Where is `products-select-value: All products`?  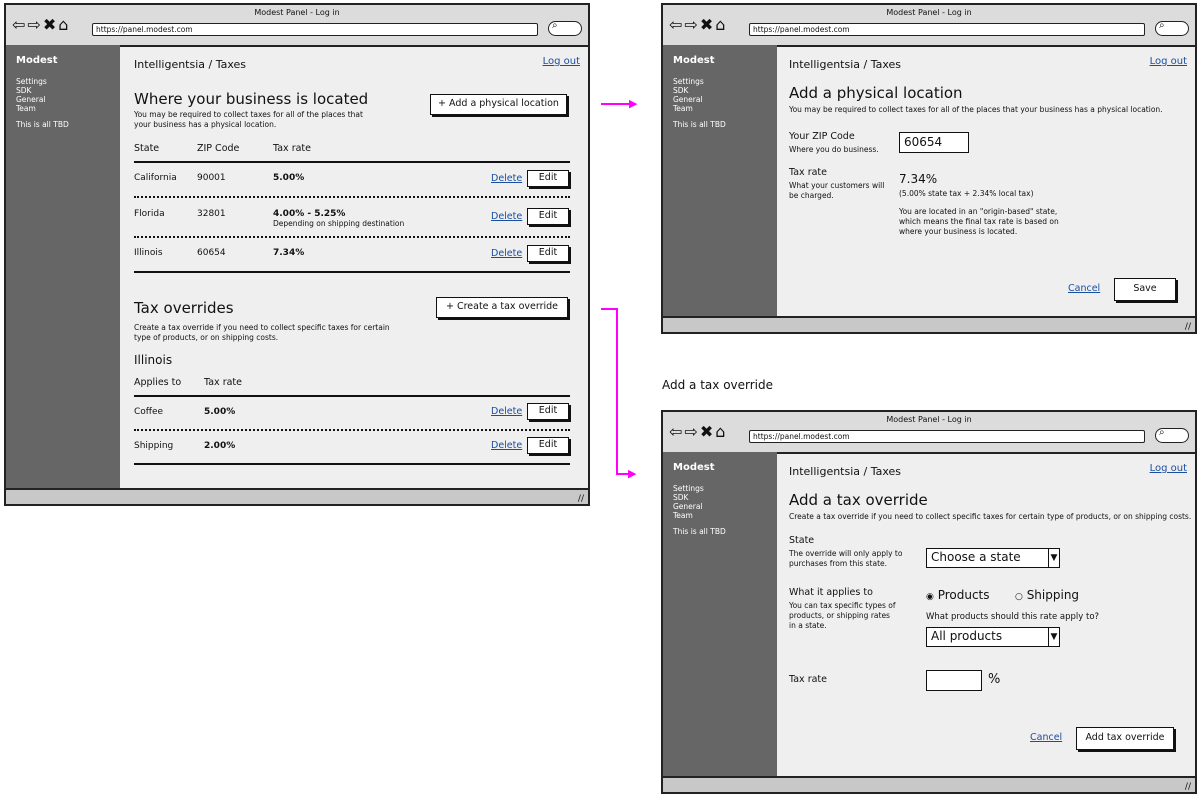 products-select-value: All products is located at coordinates (967, 636).